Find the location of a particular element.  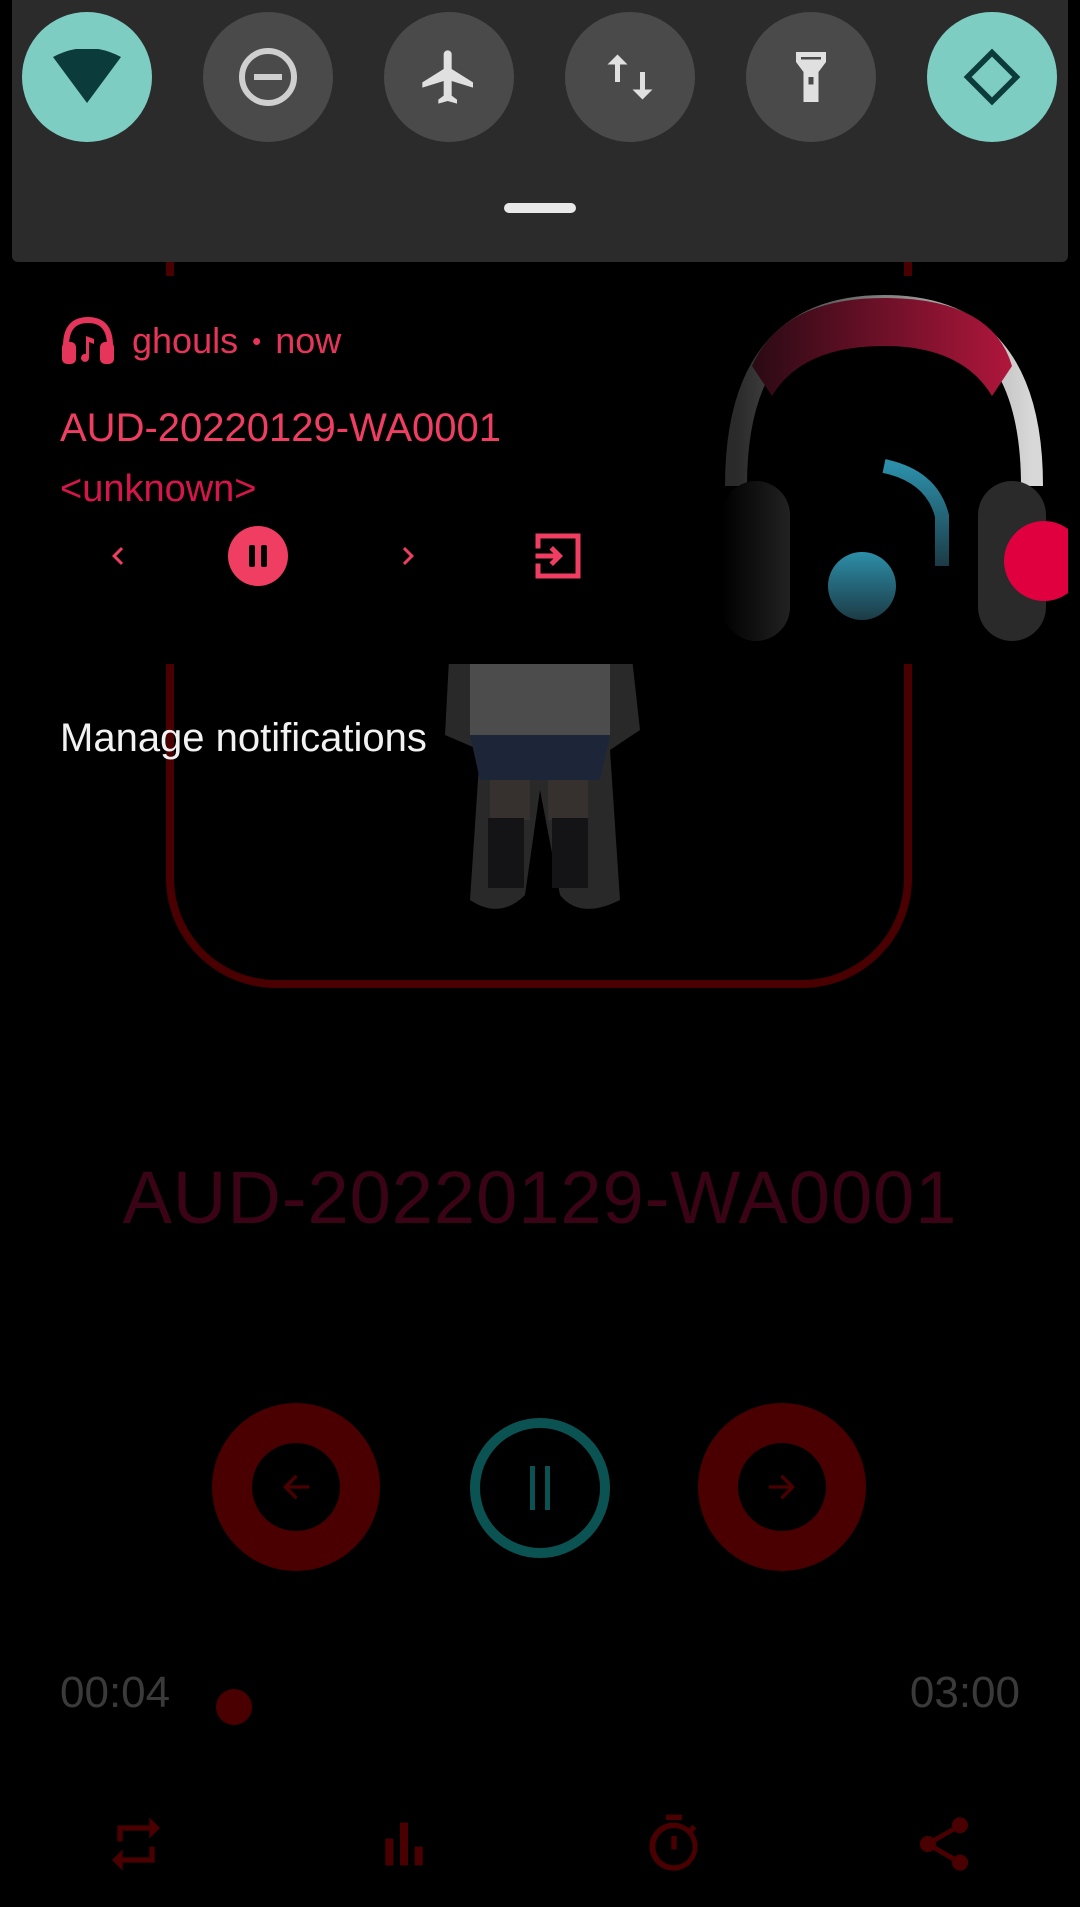

arrow-left-icon is located at coordinates (296, 1487).